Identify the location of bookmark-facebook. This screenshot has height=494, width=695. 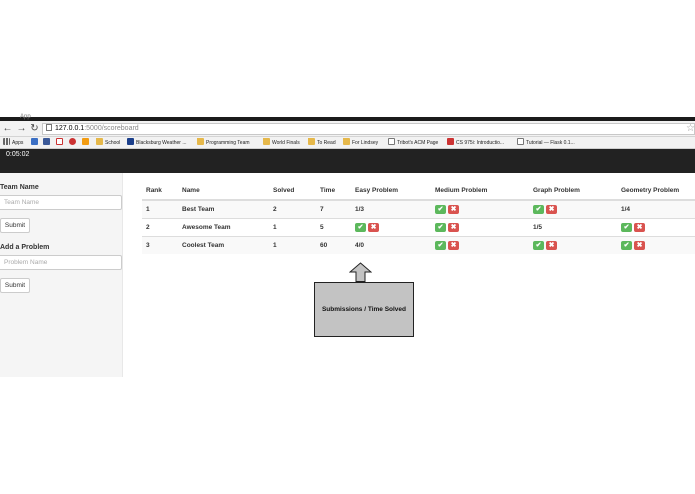
(47, 142).